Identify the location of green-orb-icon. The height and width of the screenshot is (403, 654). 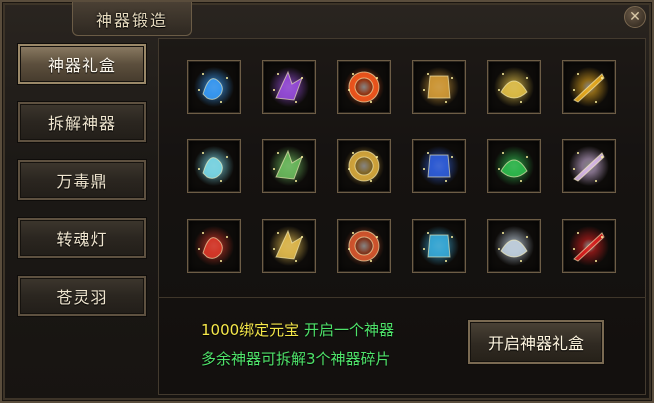
(514, 166).